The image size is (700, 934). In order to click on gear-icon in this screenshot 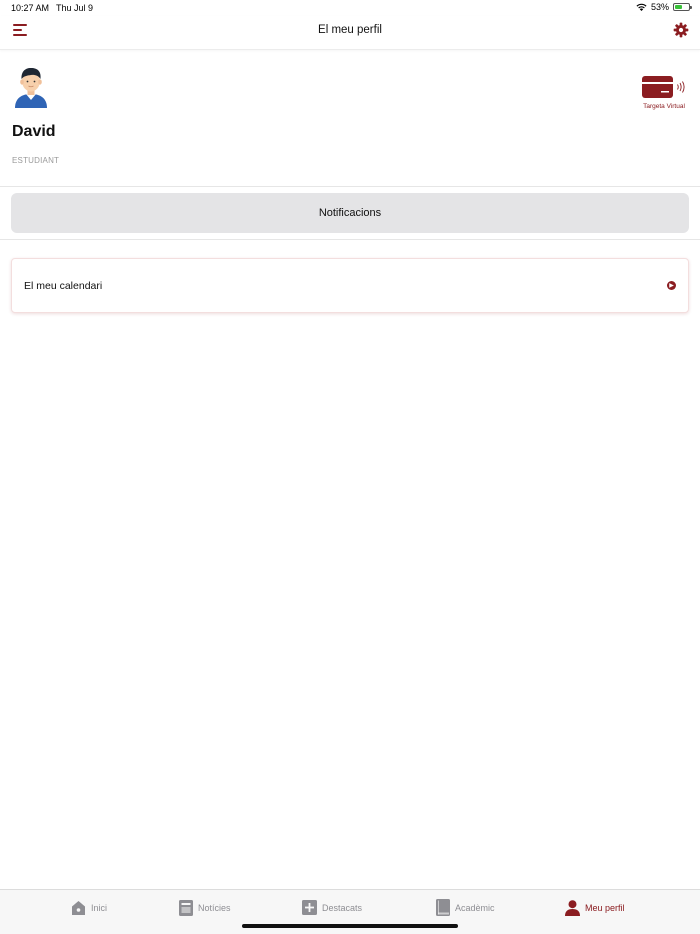, I will do `click(681, 30)`.